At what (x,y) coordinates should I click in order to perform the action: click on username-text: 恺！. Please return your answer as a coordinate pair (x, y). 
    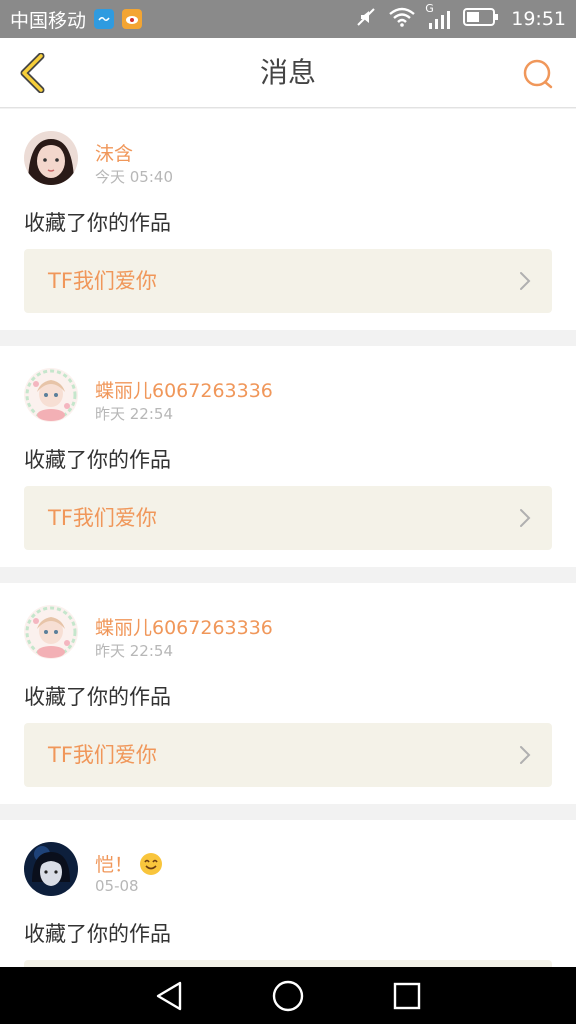
    Looking at the image, I should click on (114, 863).